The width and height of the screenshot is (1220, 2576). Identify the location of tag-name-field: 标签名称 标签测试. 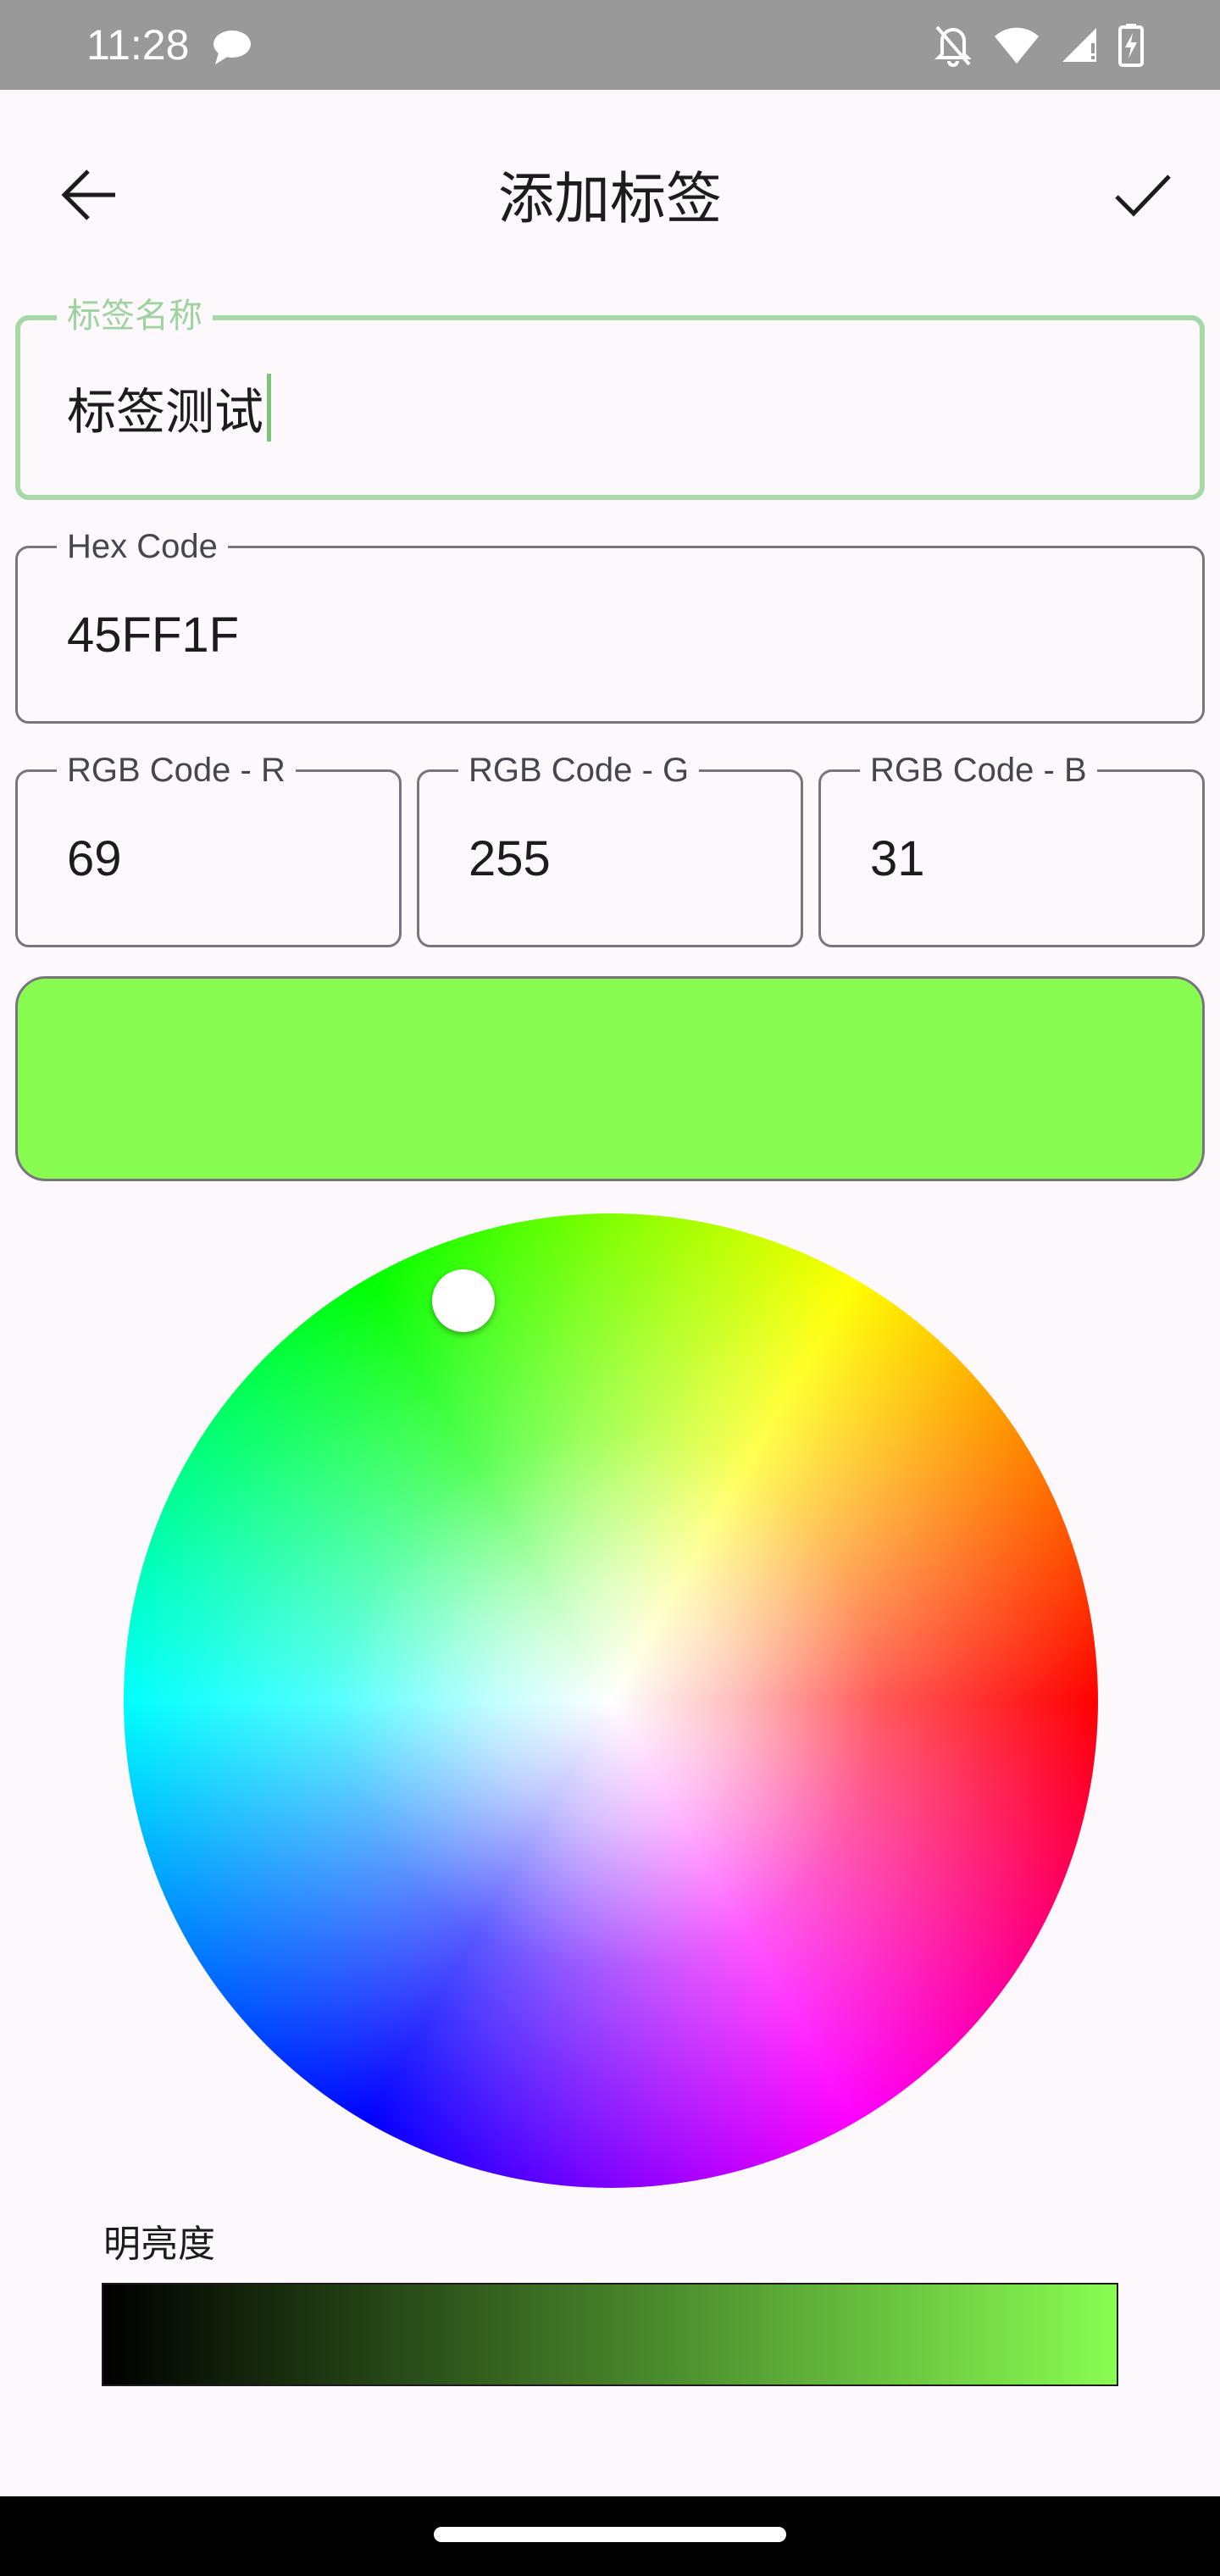
(610, 398).